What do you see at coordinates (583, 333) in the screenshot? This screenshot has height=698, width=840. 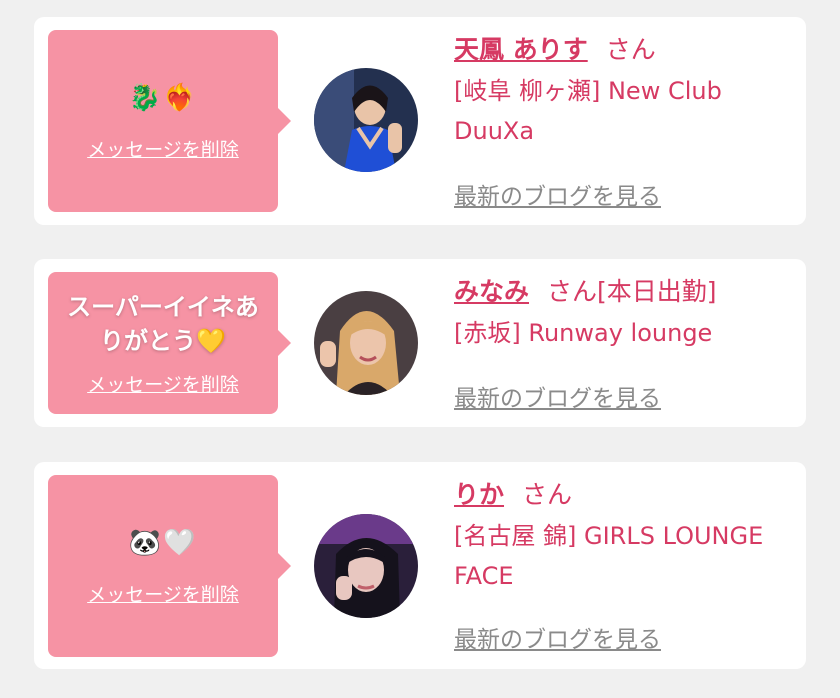 I see `shop-name: [赤坂] Runway lounge` at bounding box center [583, 333].